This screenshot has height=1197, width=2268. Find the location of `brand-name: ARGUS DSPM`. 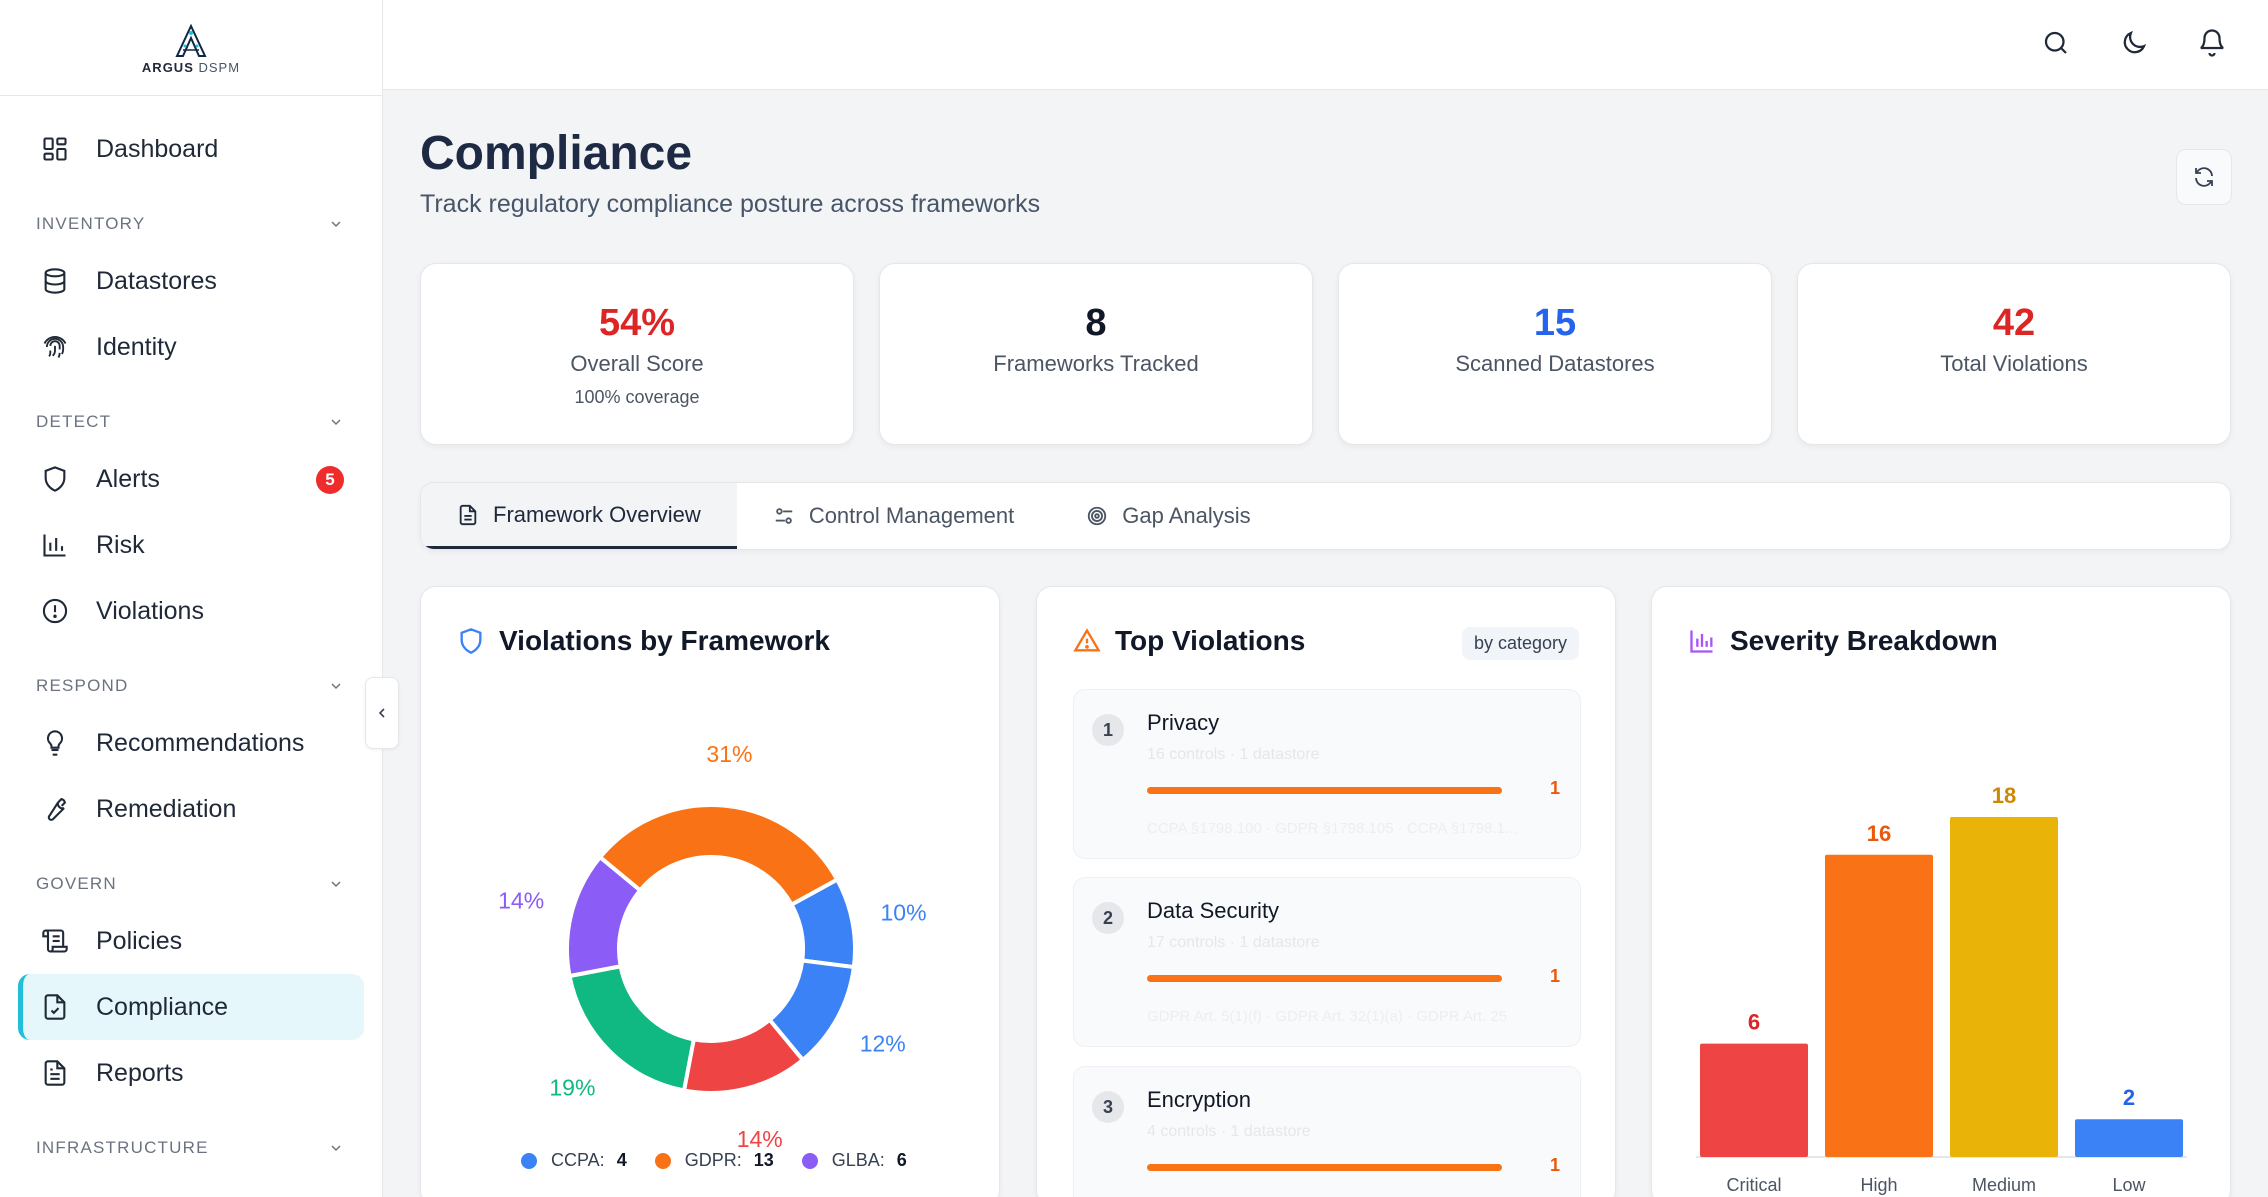

brand-name: ARGUS DSPM is located at coordinates (191, 67).